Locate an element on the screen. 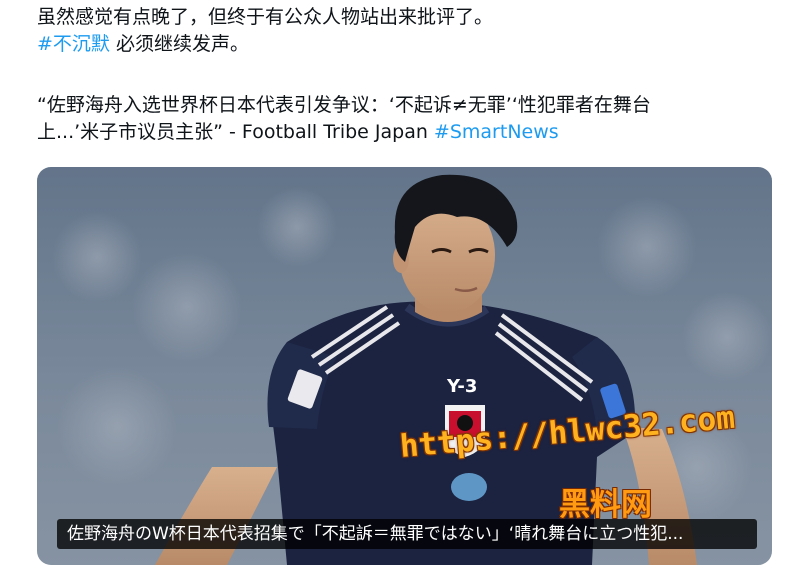  jersey-logo: Y-3 is located at coordinates (461, 386).